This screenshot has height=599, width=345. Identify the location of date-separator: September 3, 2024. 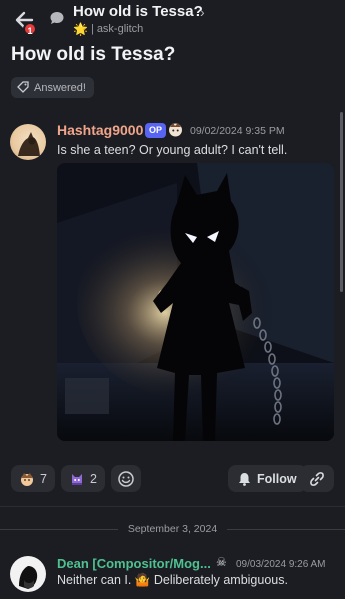
(172, 529).